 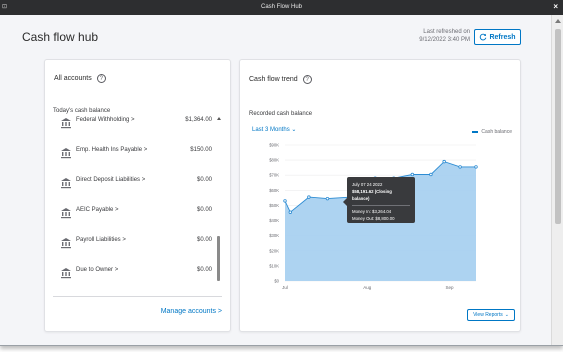 I want to click on tooltip-date: July 07 24 2022, so click(x=367, y=184).